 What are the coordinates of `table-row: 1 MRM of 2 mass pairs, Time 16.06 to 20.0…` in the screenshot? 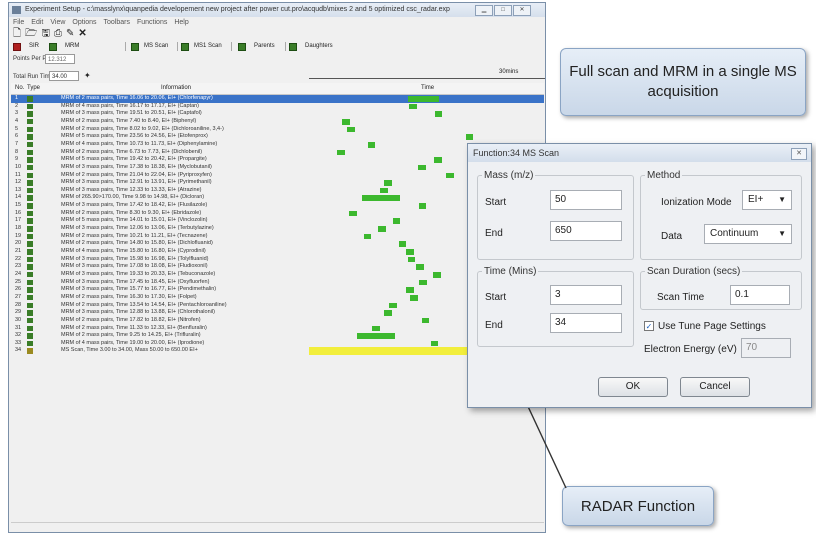 It's located at (277, 99).